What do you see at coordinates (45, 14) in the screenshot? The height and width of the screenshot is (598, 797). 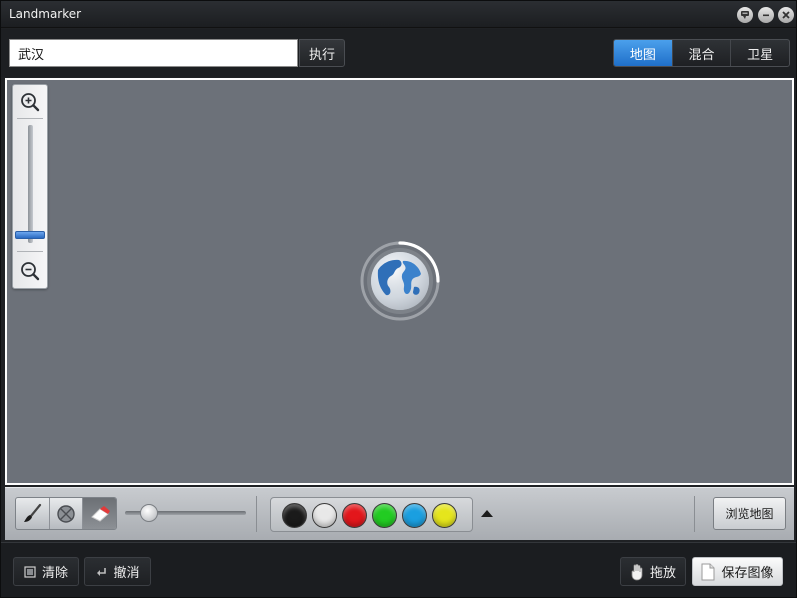 I see `window-title: Landmarker` at bounding box center [45, 14].